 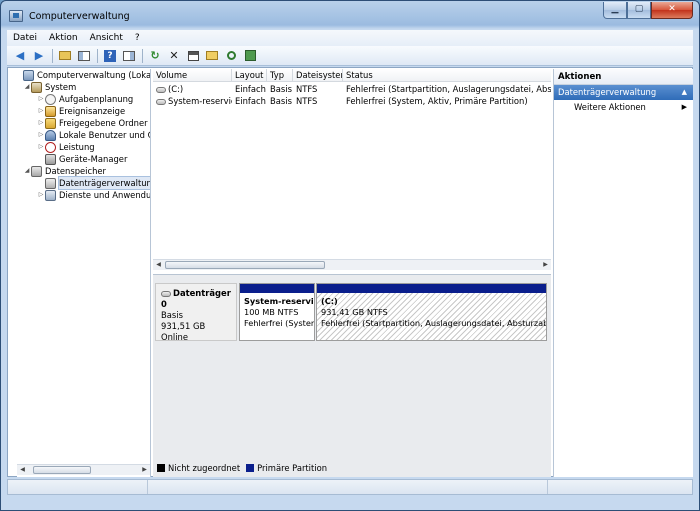 I want to click on tree-item-geraete-manager: Geräte-Manager, so click(x=86, y=159).